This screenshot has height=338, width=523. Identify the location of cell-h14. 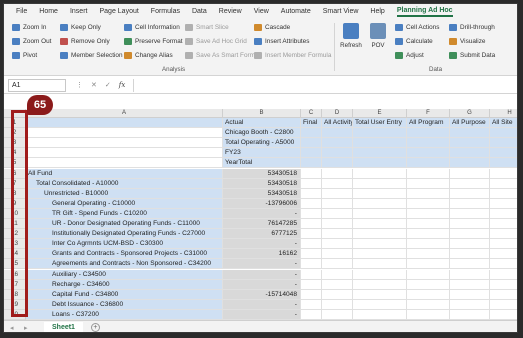
(503, 254).